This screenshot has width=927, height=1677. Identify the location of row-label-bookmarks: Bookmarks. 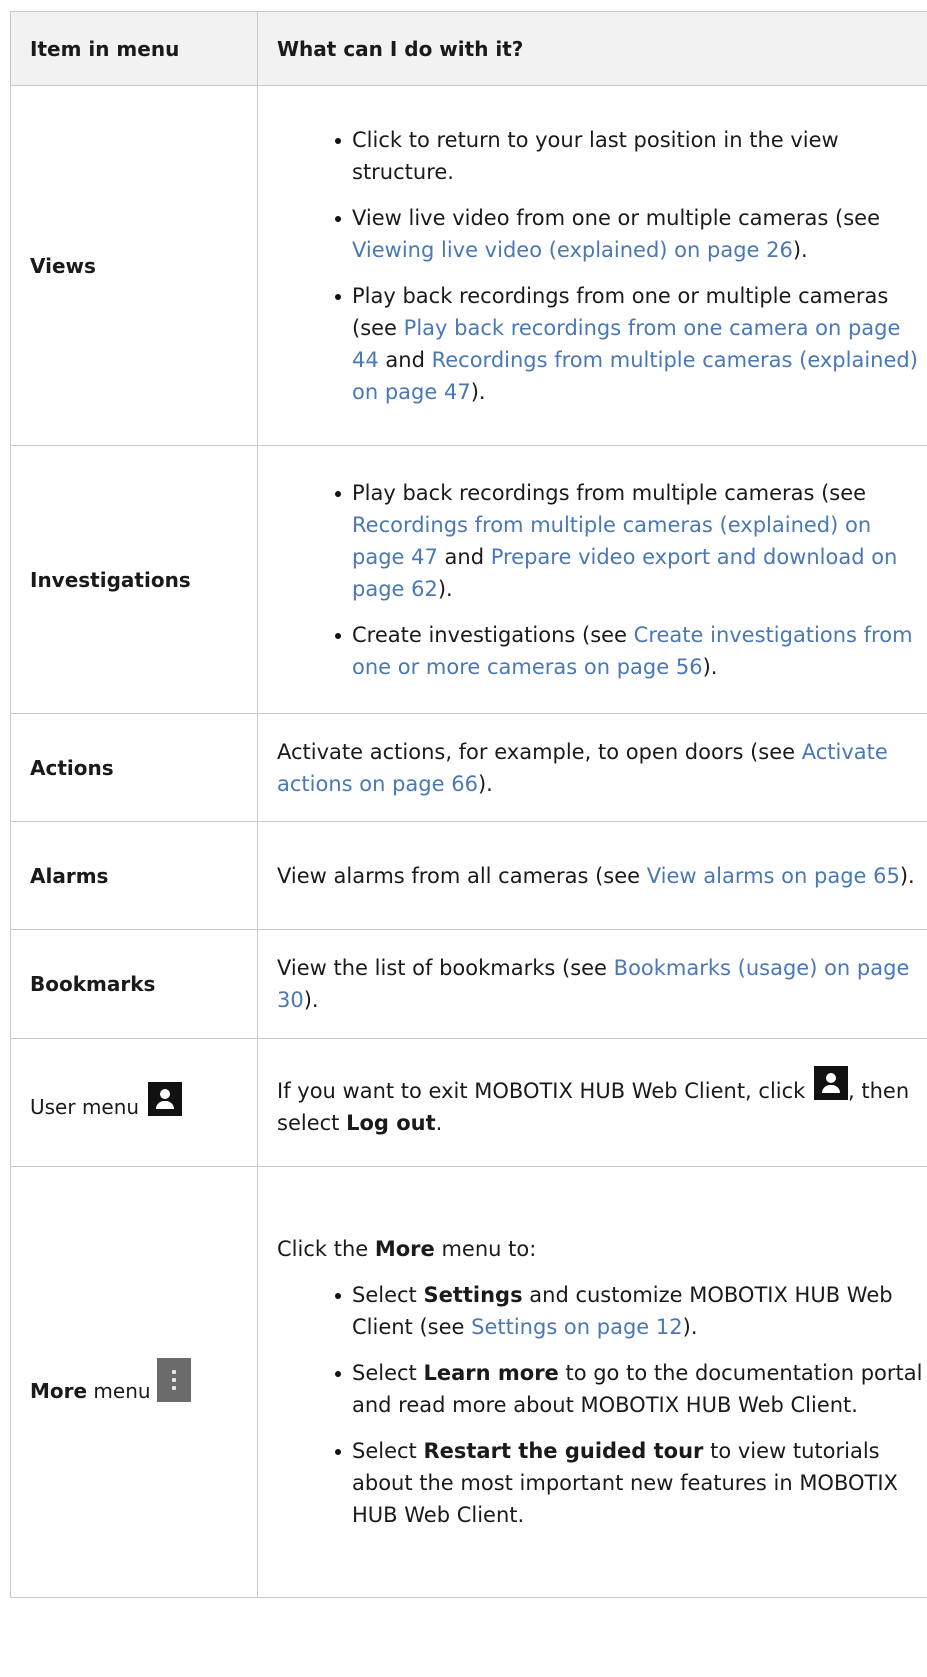
(134, 984).